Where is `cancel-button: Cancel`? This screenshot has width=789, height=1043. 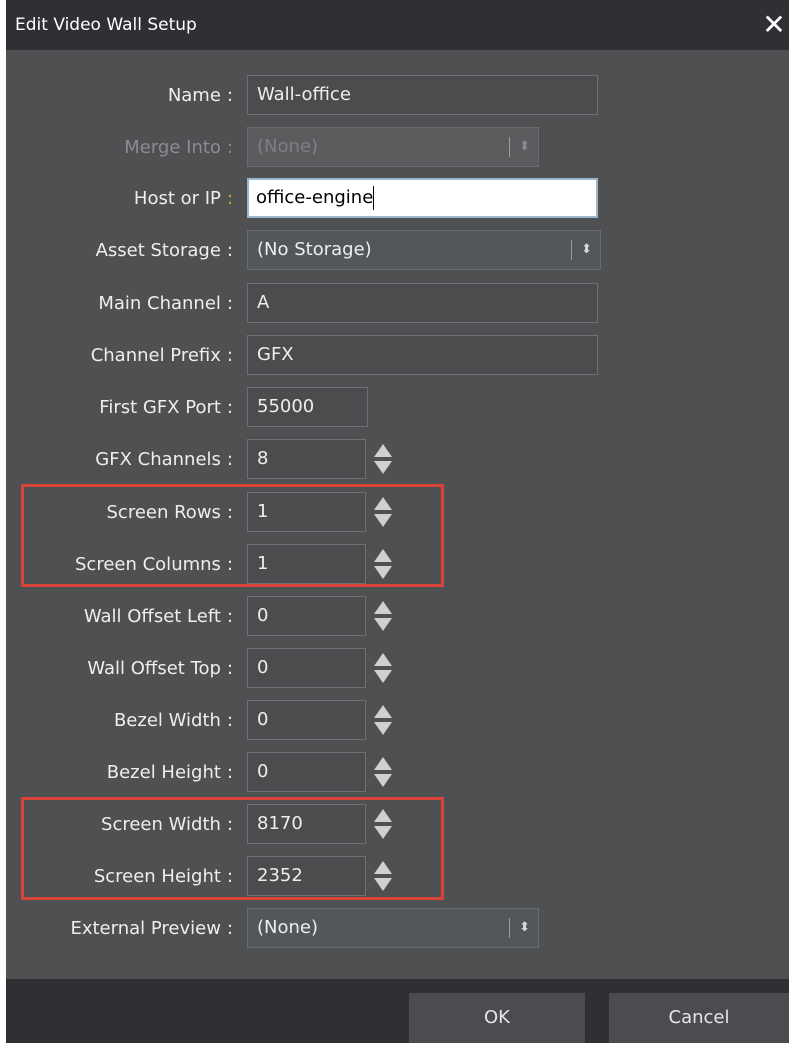 cancel-button: Cancel is located at coordinates (699, 1018).